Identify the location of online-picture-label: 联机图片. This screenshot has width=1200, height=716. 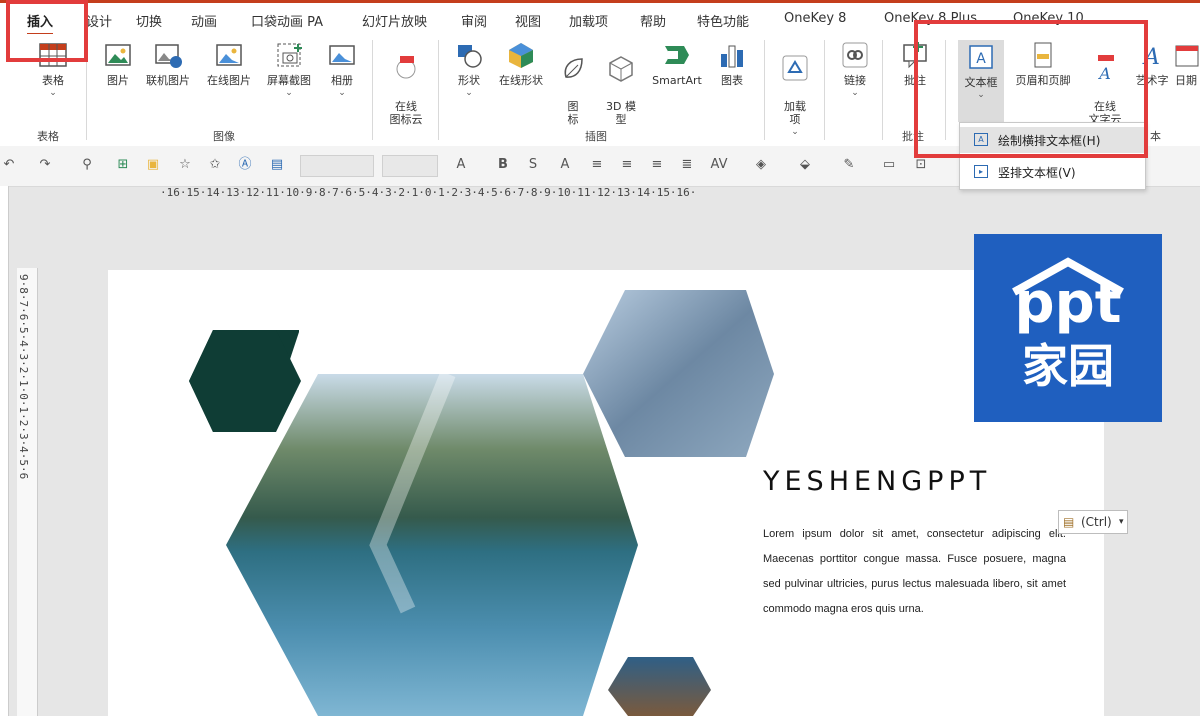
(168, 80).